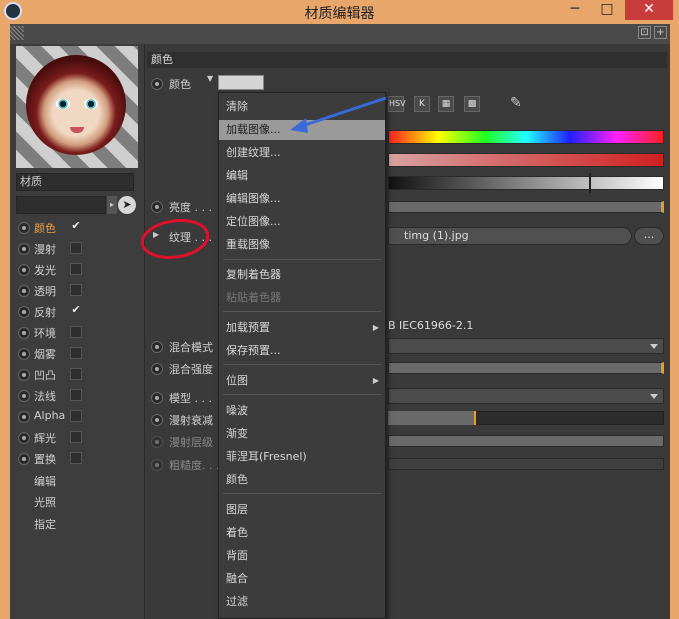 Image resolution: width=679 pixels, height=619 pixels. What do you see at coordinates (45, 503) in the screenshot?
I see `link-illumination: 光照` at bounding box center [45, 503].